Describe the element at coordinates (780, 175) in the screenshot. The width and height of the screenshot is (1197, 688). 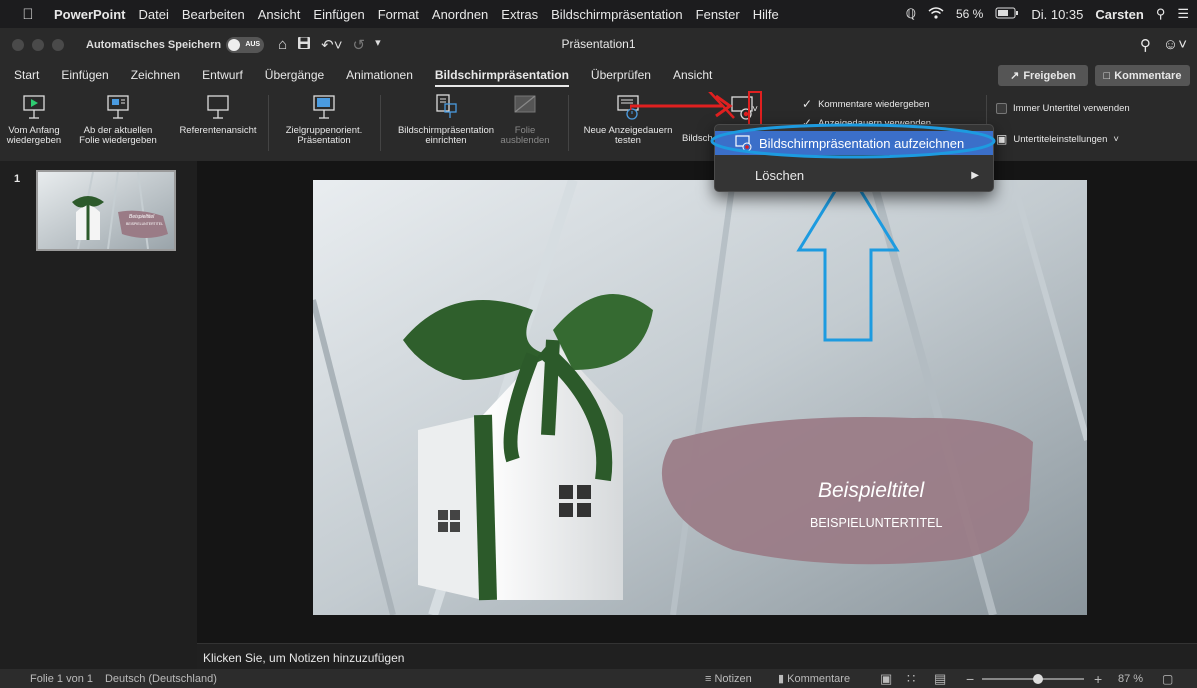
I see `clear-label: Löschen` at that location.